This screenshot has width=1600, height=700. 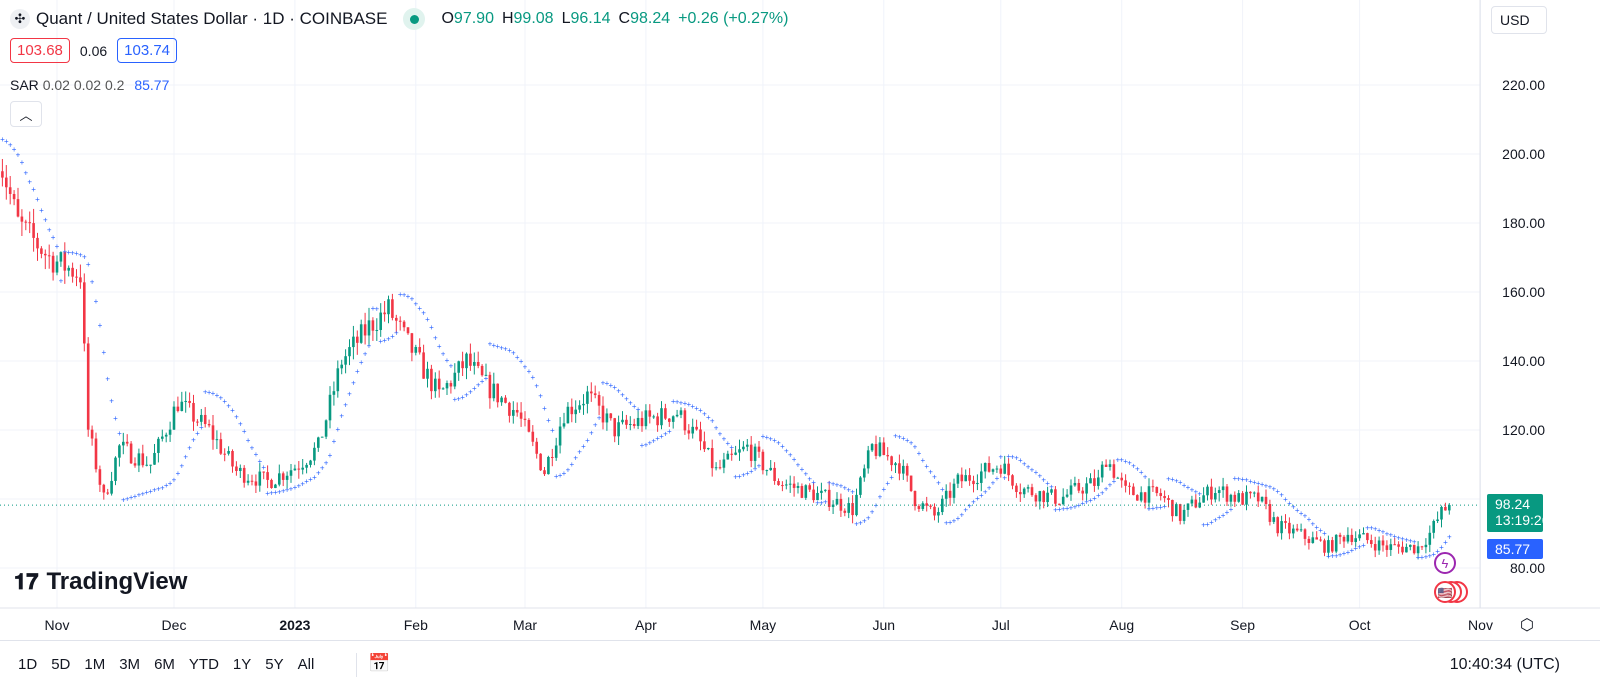 What do you see at coordinates (204, 664) in the screenshot?
I see `range-ytd: YTD` at bounding box center [204, 664].